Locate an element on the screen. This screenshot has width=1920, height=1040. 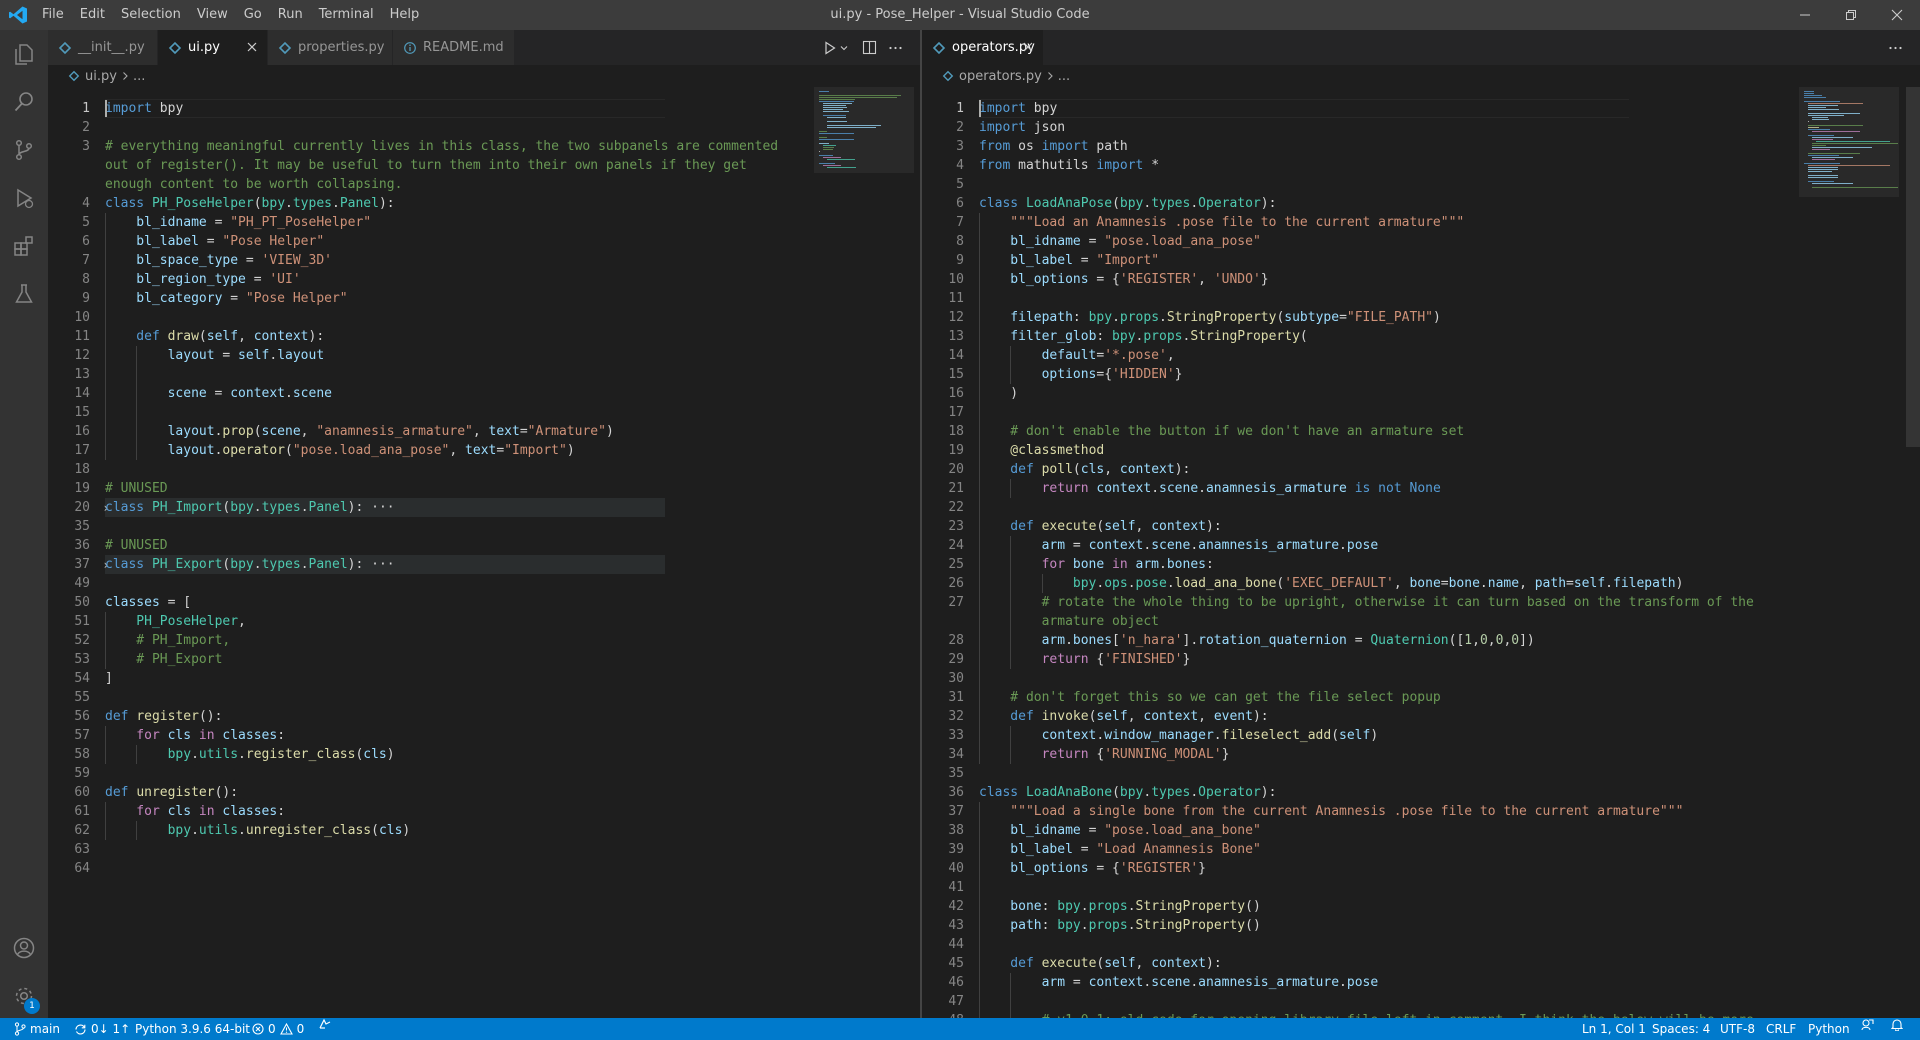
code-line: 40 bl_options = {'REGISTER'} is located at coordinates (1421, 868).